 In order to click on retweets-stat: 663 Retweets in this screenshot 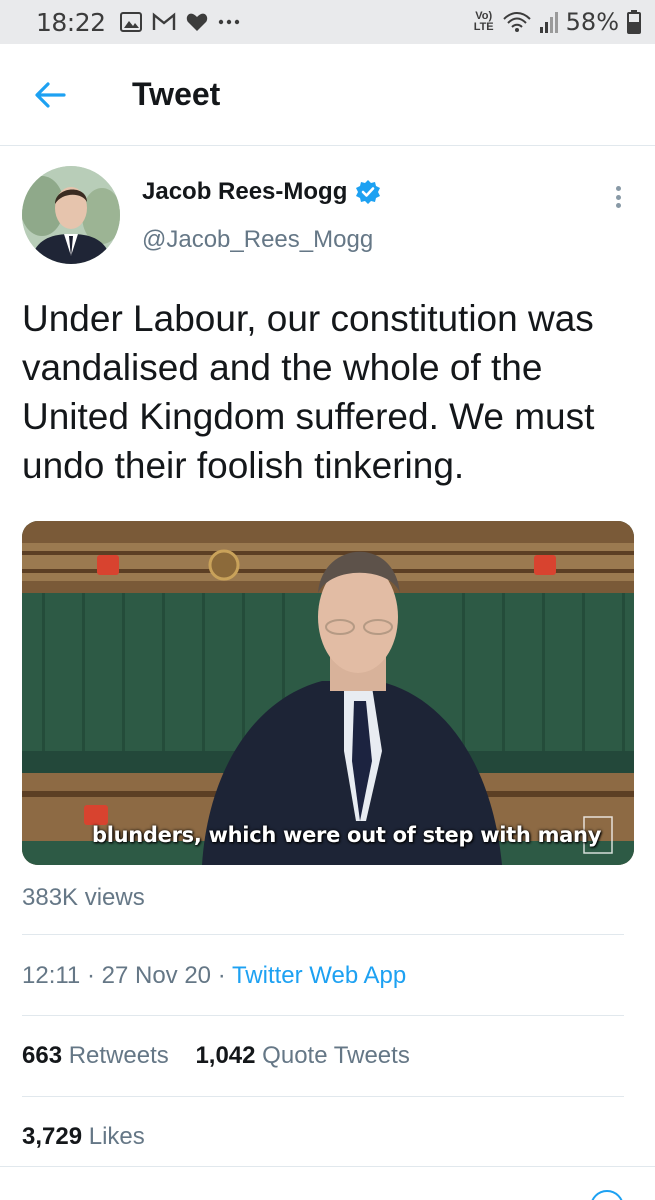, I will do `click(95, 1055)`.